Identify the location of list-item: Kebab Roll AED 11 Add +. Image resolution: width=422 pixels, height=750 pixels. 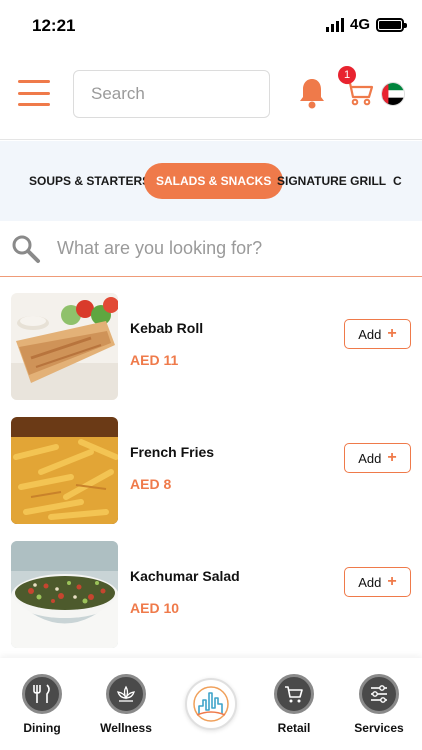
(211, 347).